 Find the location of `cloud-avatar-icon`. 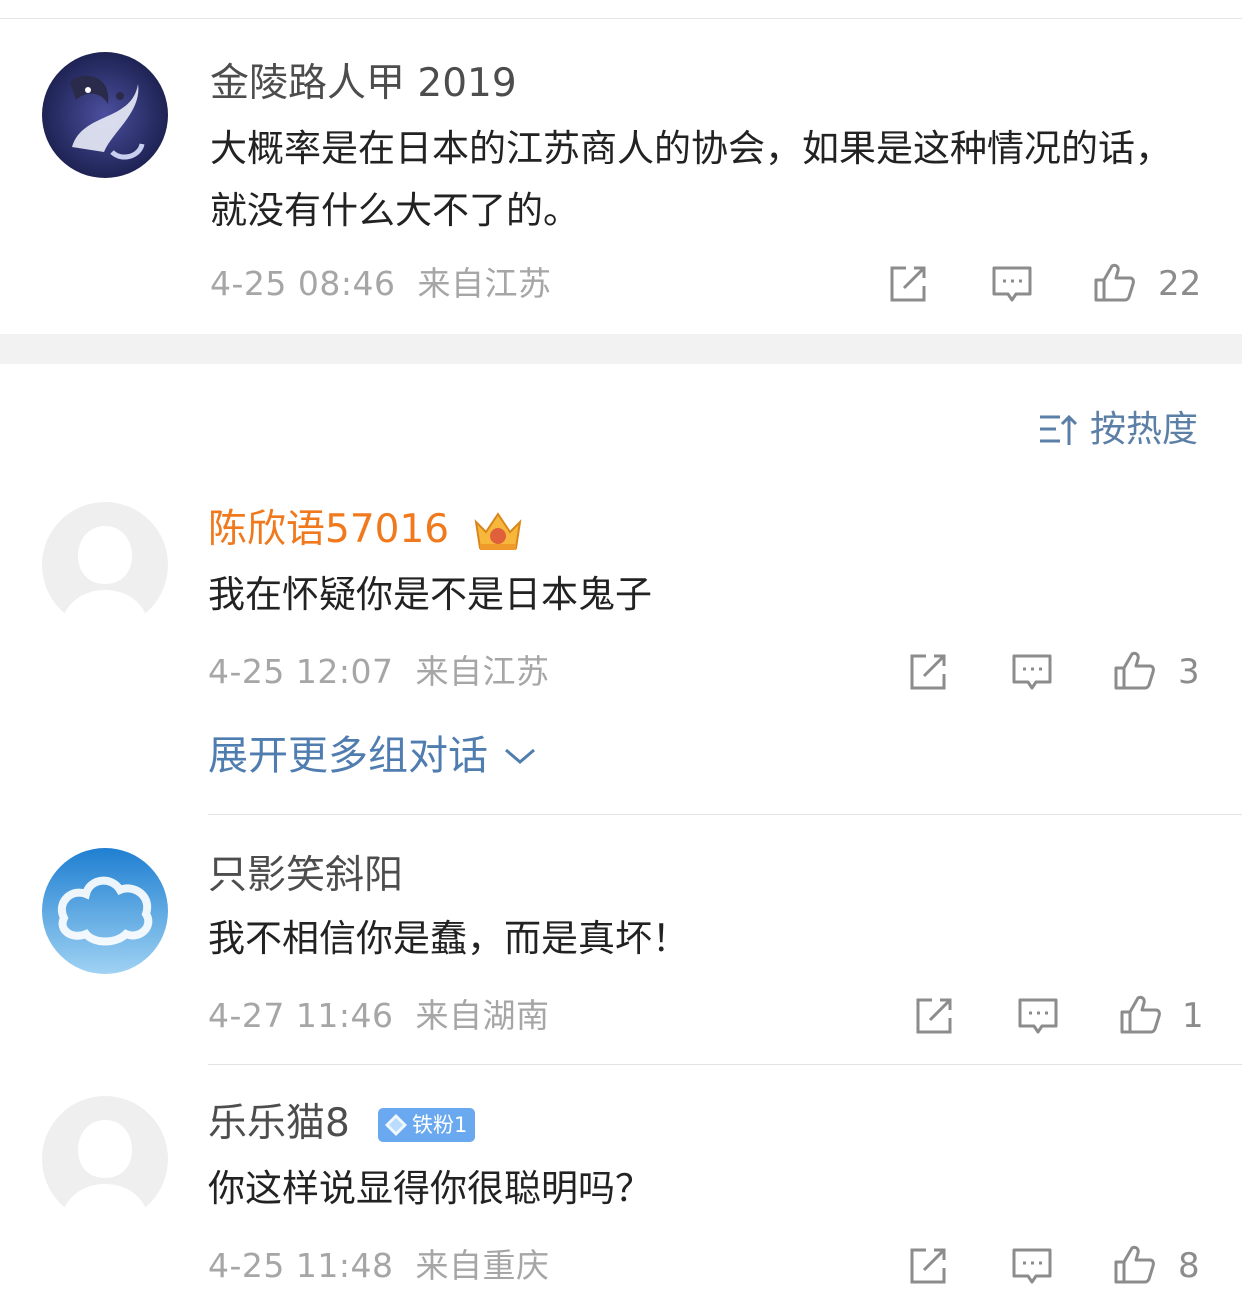

cloud-avatar-icon is located at coordinates (105, 911).